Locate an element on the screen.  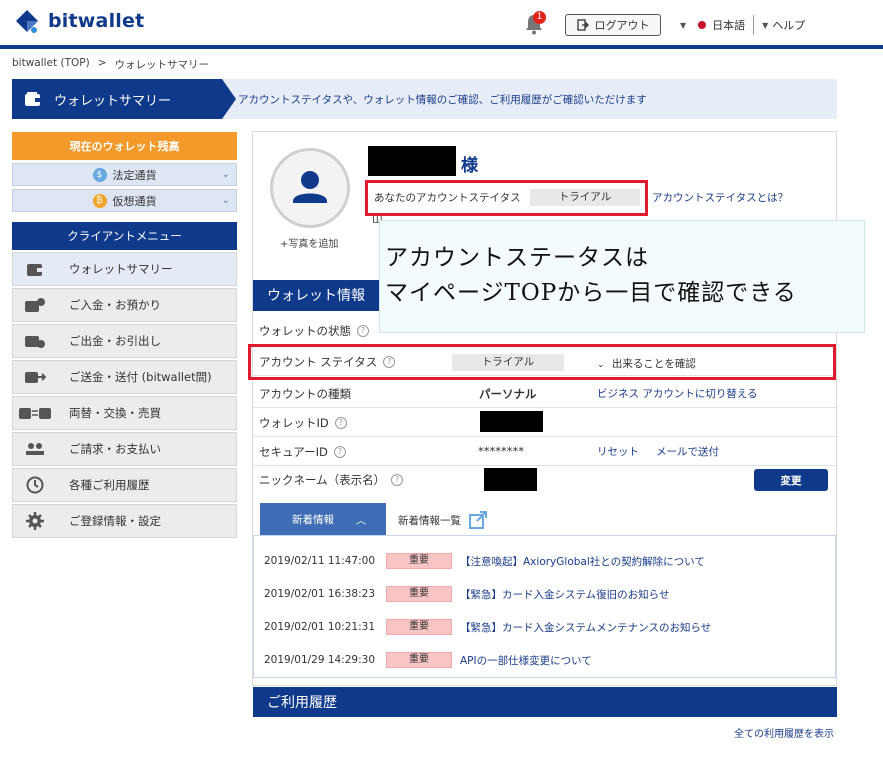
sidebar-item-transfer: ご送金・送付 (bitwallet間) is located at coordinates (124, 377).